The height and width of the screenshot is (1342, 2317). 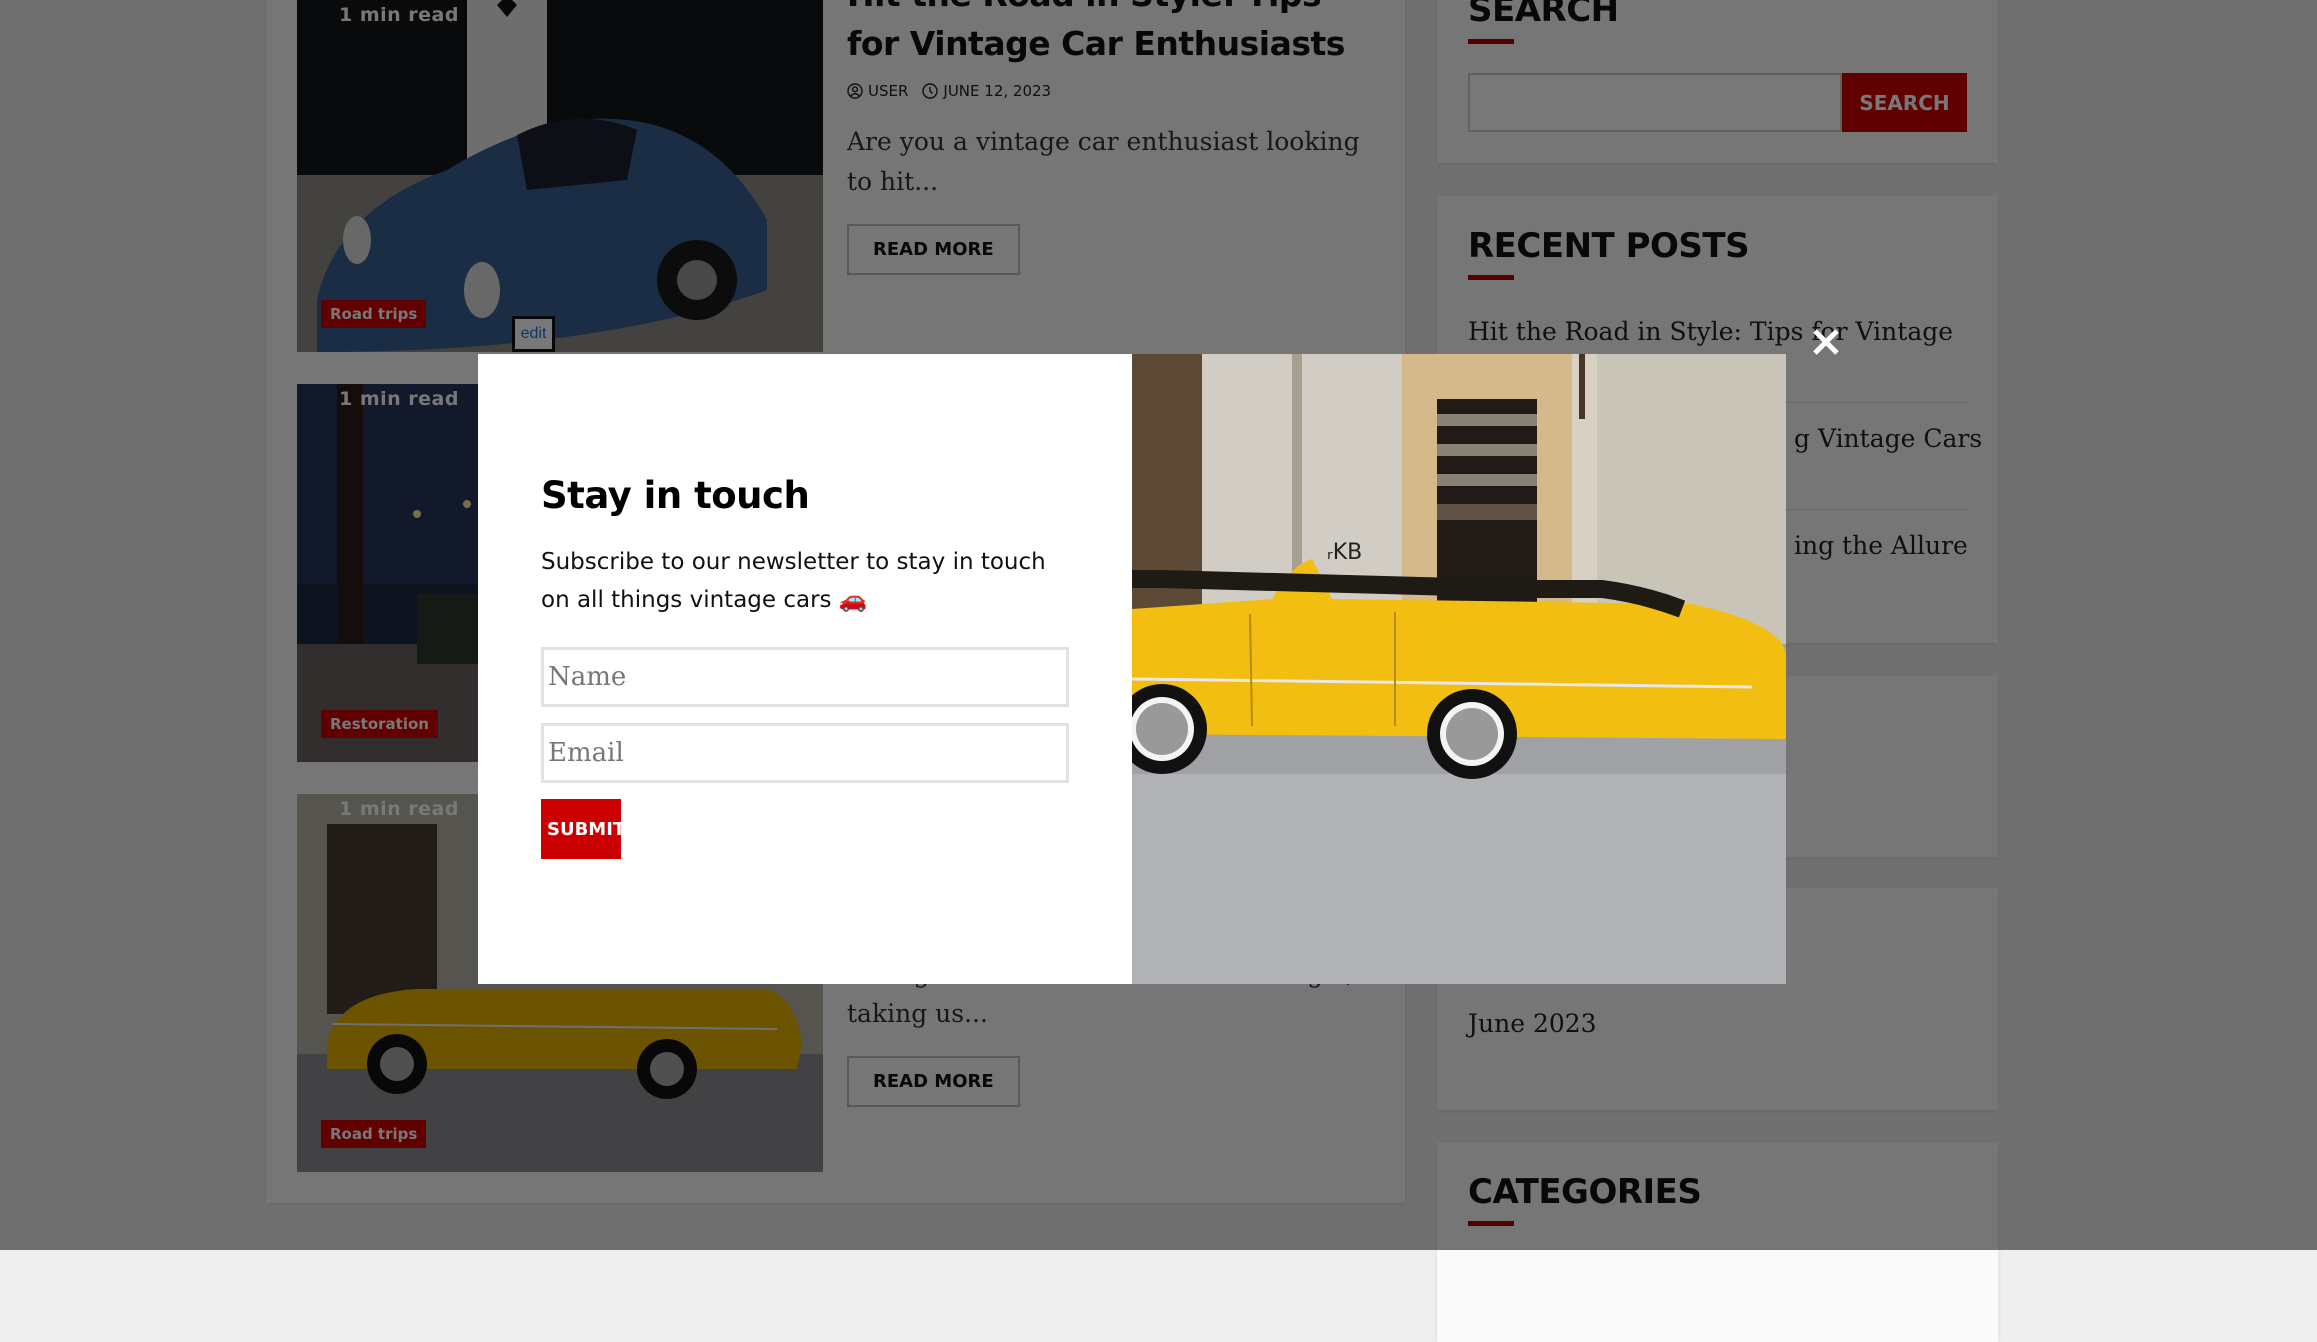 What do you see at coordinates (583, 829) in the screenshot?
I see `submit-button: SUBMIT` at bounding box center [583, 829].